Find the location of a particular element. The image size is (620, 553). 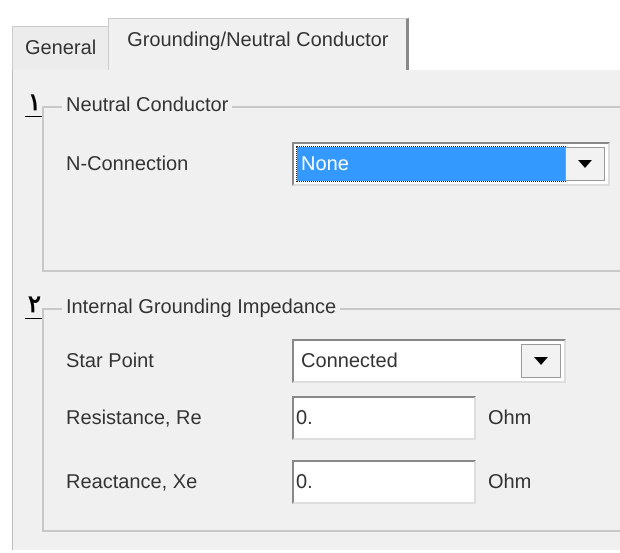

group-title: Internal Grounding Impedance is located at coordinates (201, 307).